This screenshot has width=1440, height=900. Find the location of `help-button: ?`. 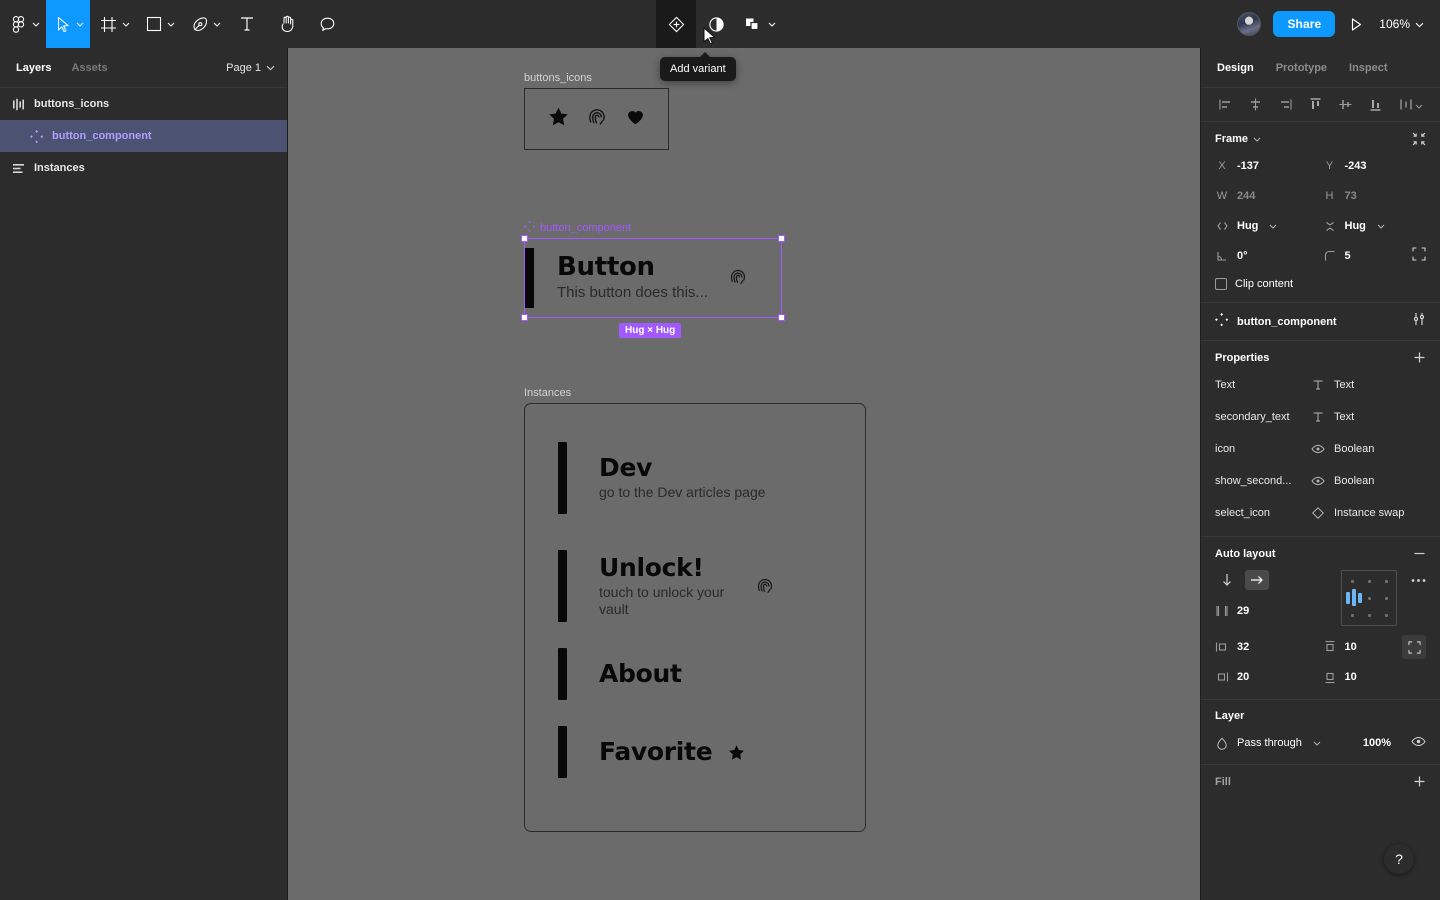

help-button: ? is located at coordinates (1399, 859).